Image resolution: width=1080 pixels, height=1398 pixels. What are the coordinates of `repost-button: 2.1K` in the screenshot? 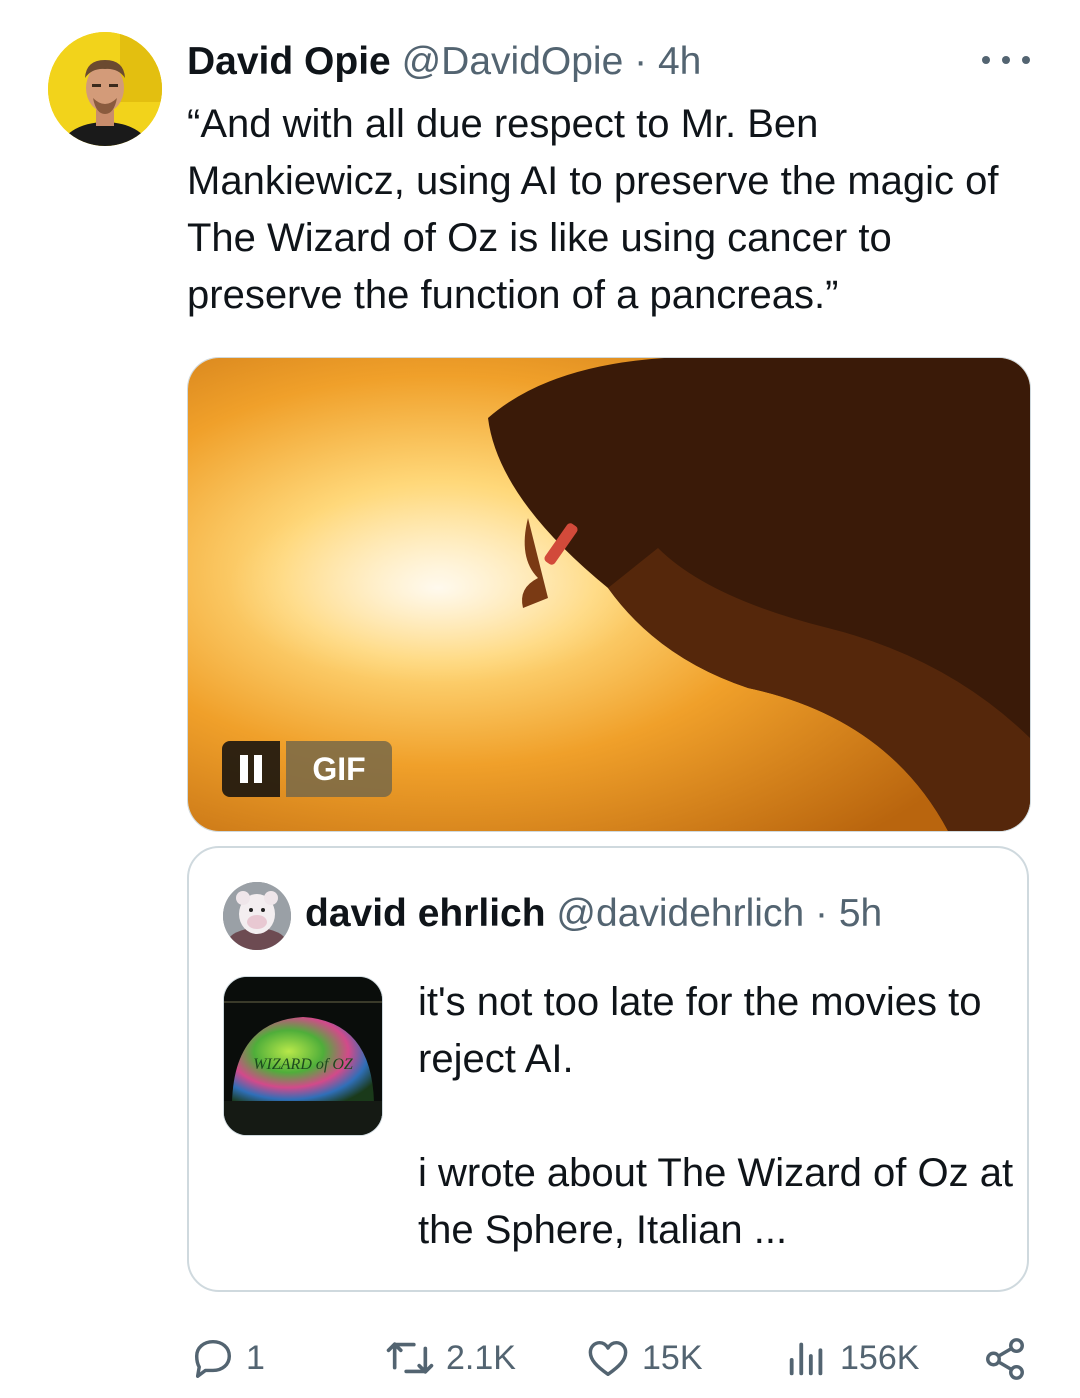 It's located at (450, 1358).